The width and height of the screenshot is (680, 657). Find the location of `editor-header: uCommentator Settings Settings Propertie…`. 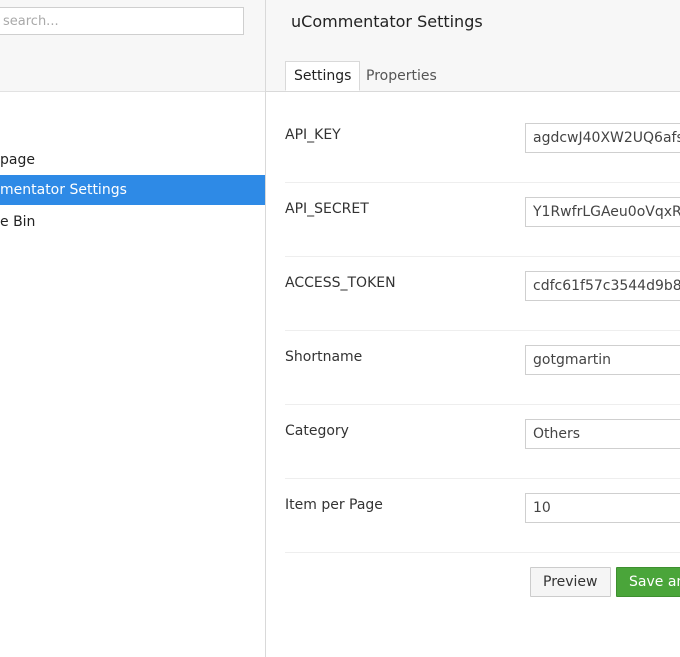

editor-header: uCommentator Settings Settings Propertie… is located at coordinates (473, 46).